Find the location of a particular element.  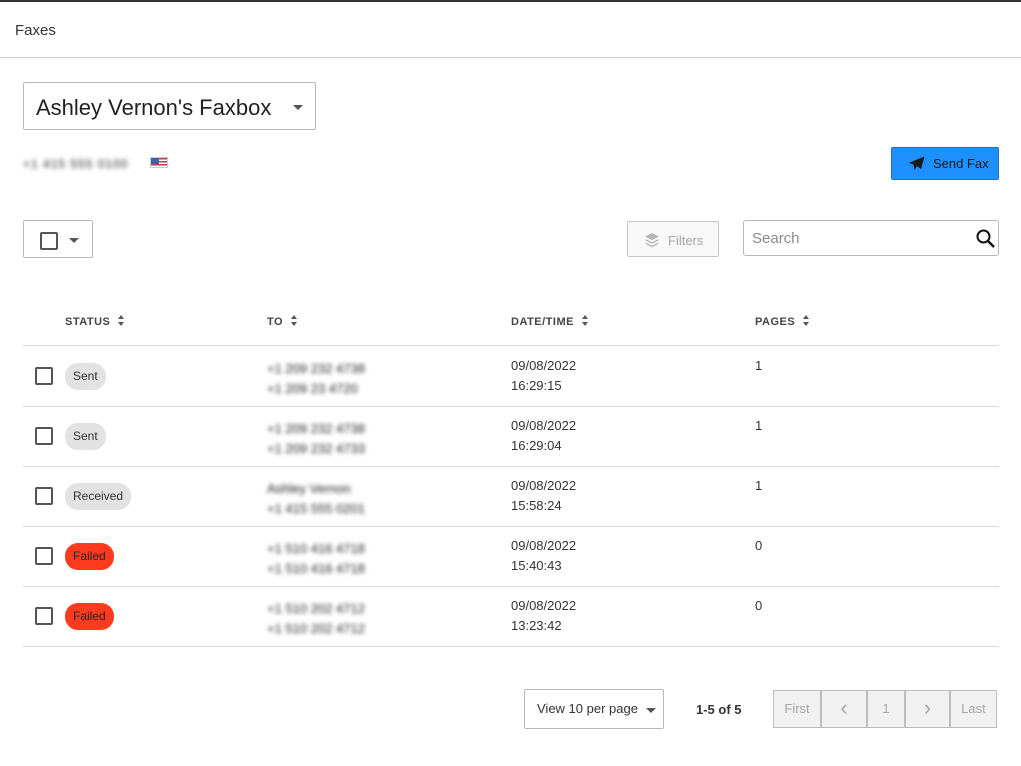

recipient: Ashley Vernon +1 415 555 0201 is located at coordinates (327, 499).